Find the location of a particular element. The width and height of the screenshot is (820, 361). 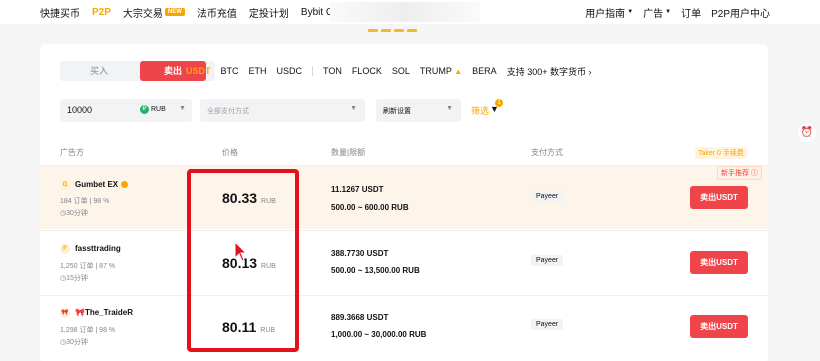

advertiser-name: Gumbet EX is located at coordinates (102, 184).